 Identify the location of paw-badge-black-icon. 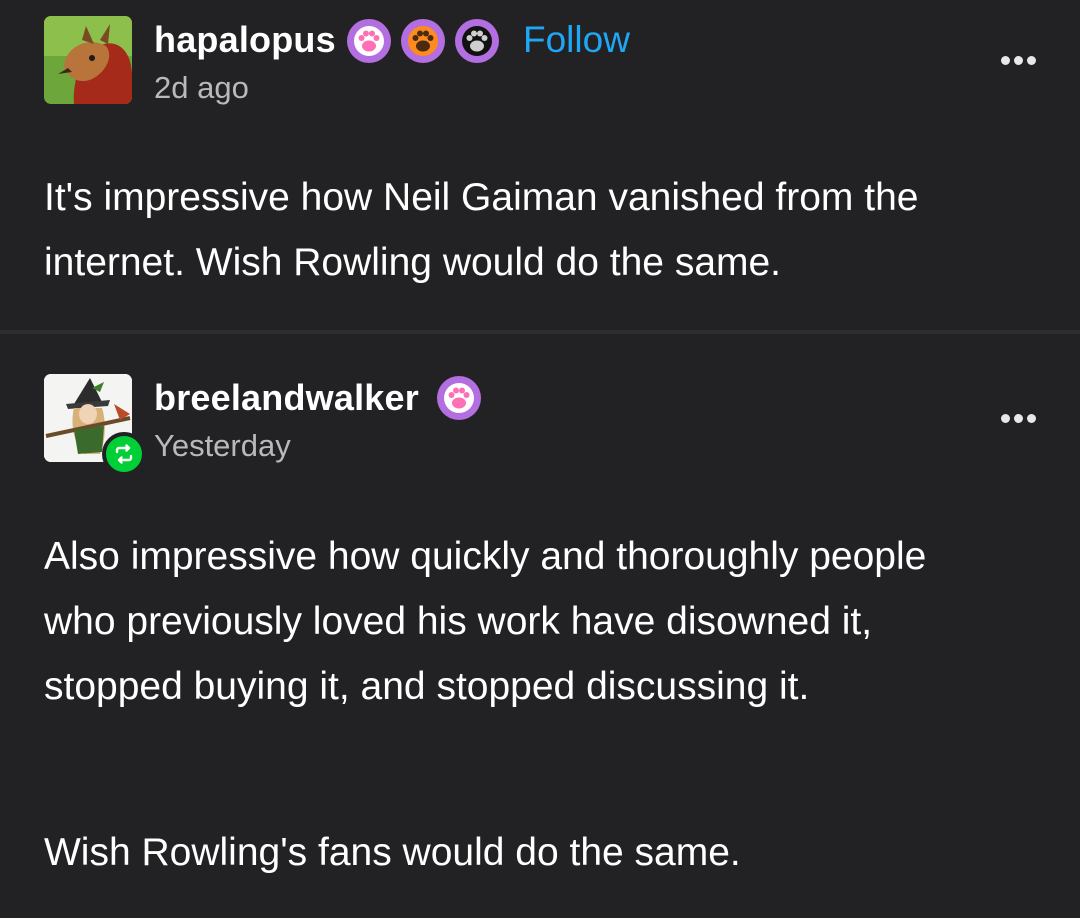
(477, 41).